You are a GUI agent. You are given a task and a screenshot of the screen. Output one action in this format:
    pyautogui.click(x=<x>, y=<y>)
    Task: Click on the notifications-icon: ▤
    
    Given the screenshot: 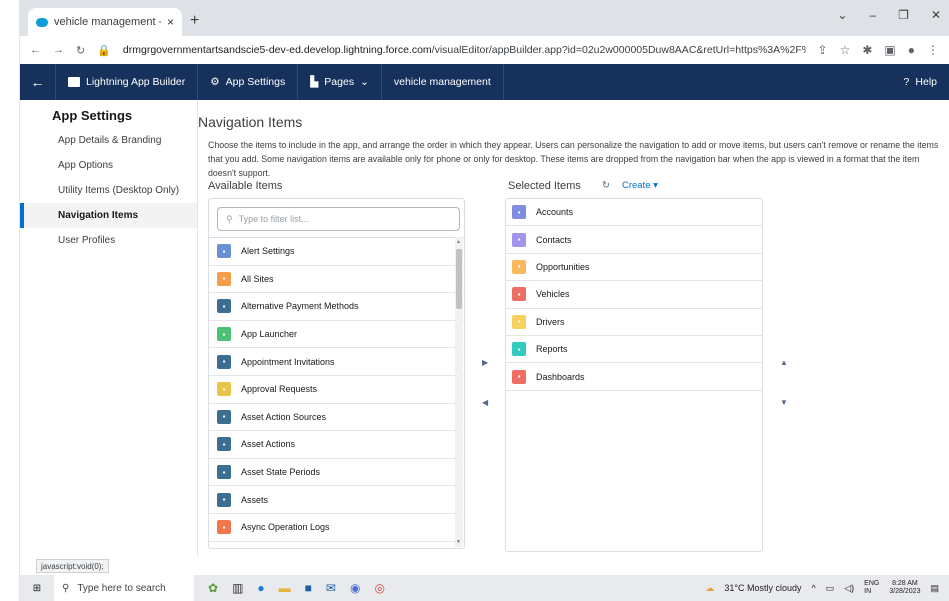 What is the action you would take?
    pyautogui.click(x=934, y=588)
    